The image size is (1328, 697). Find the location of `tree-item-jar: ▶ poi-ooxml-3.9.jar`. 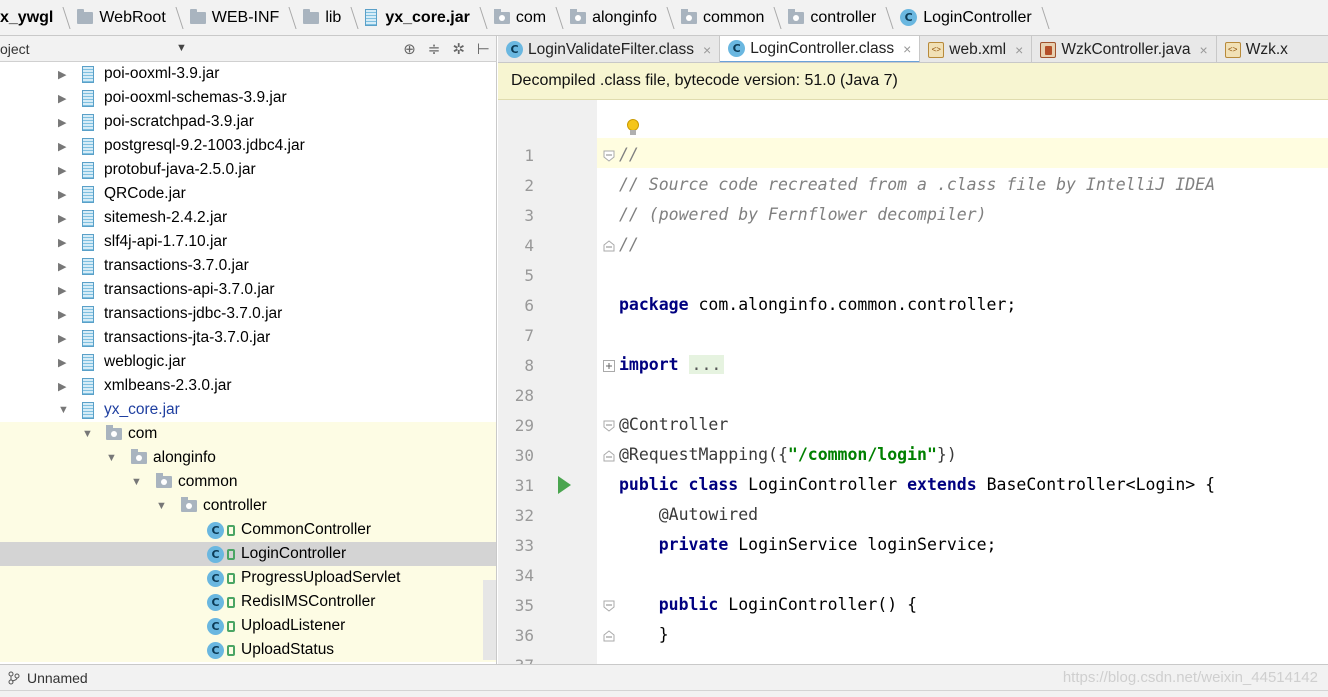

tree-item-jar: ▶ poi-ooxml-3.9.jar is located at coordinates (248, 74).